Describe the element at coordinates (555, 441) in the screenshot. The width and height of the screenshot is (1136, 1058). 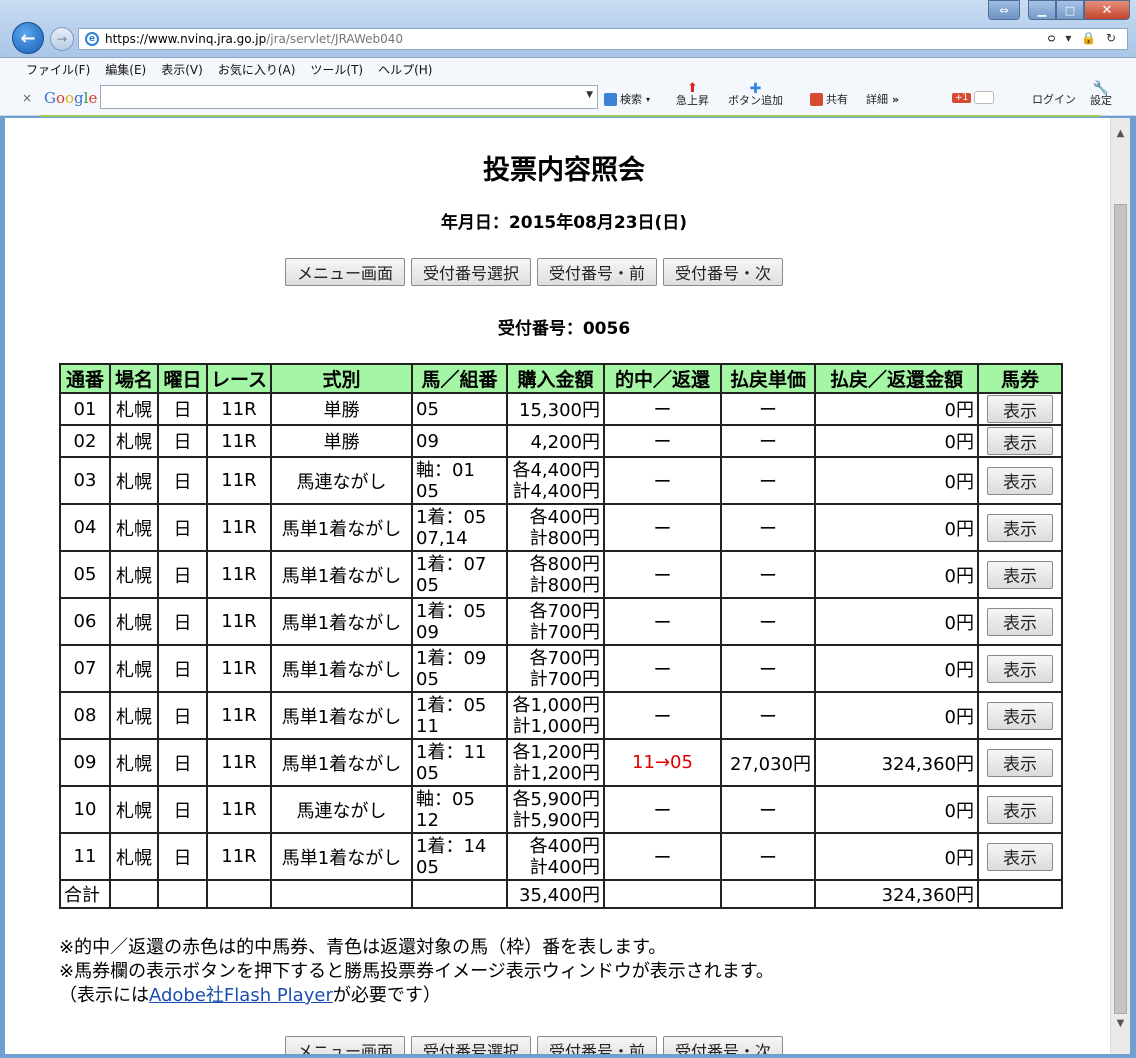
I see `cell-purchase-amount: 4,200円` at that location.